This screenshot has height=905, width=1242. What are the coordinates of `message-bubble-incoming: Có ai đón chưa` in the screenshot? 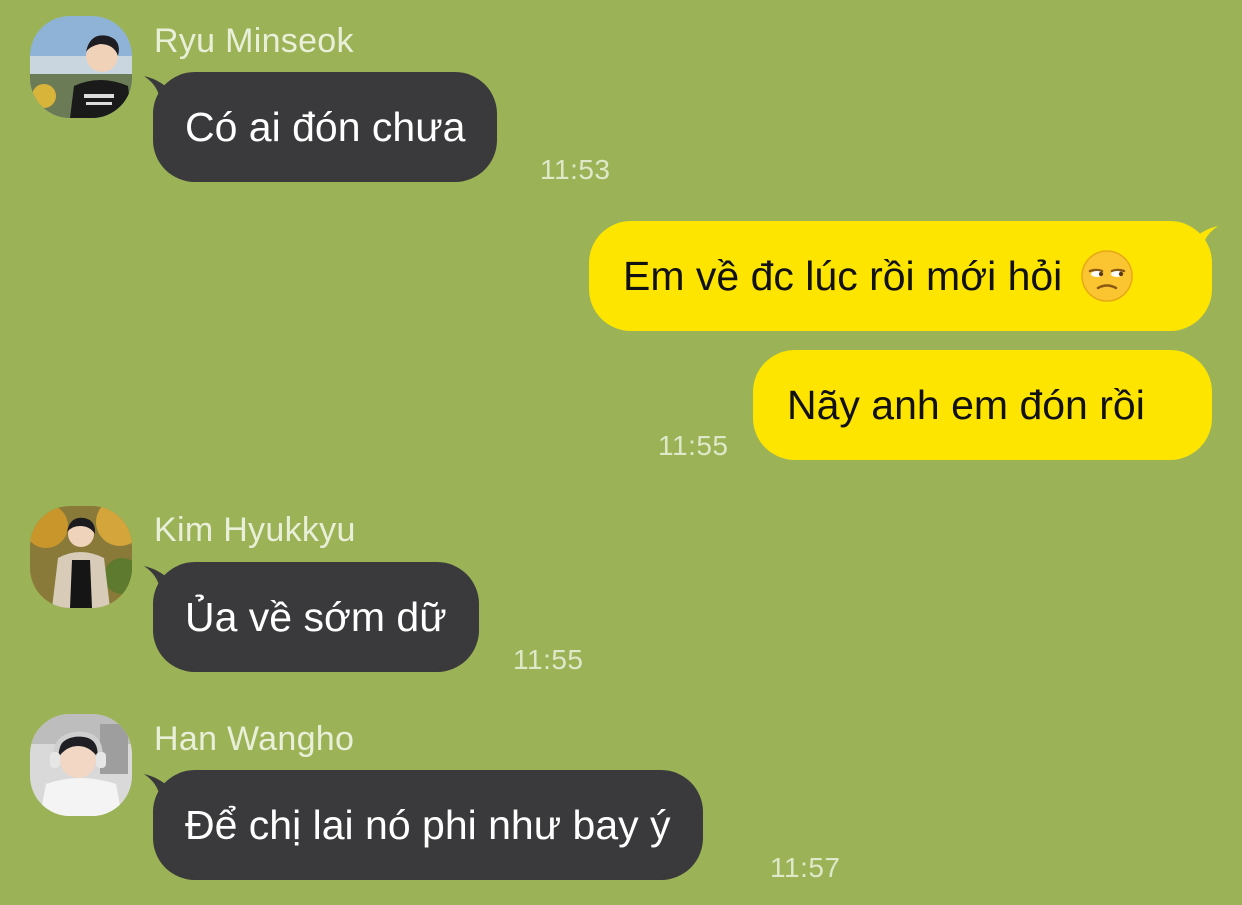 It's located at (325, 127).